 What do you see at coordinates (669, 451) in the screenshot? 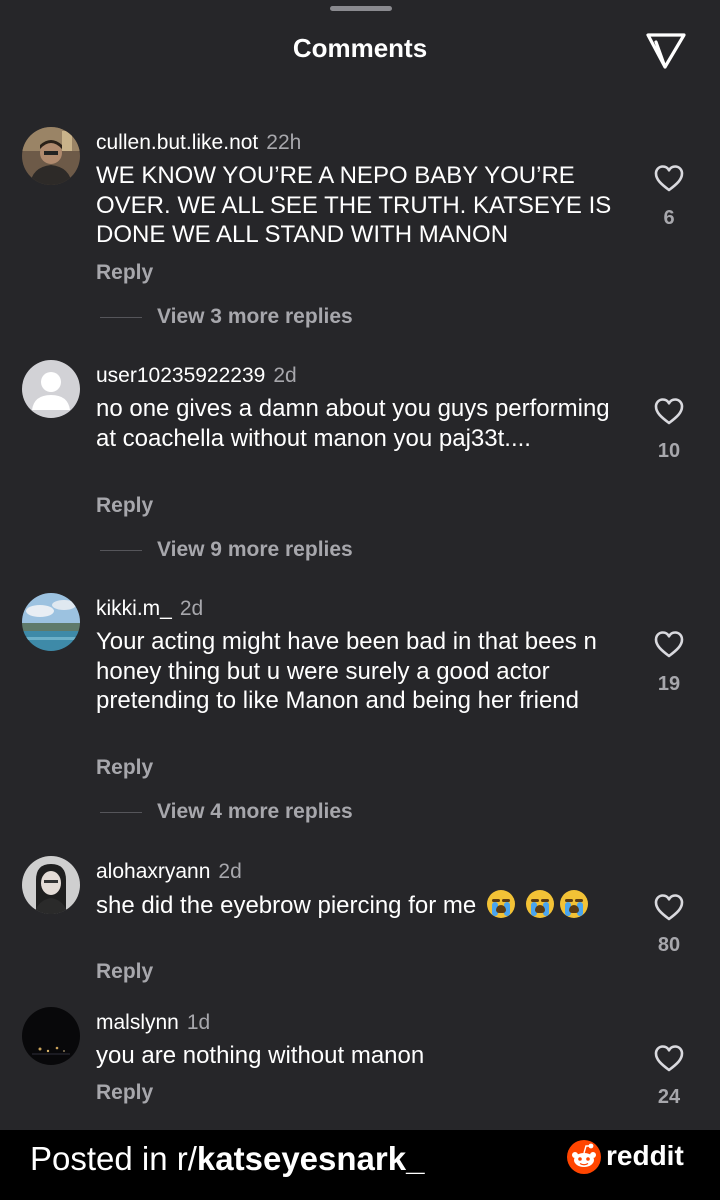
I see `like-count: 10` at bounding box center [669, 451].